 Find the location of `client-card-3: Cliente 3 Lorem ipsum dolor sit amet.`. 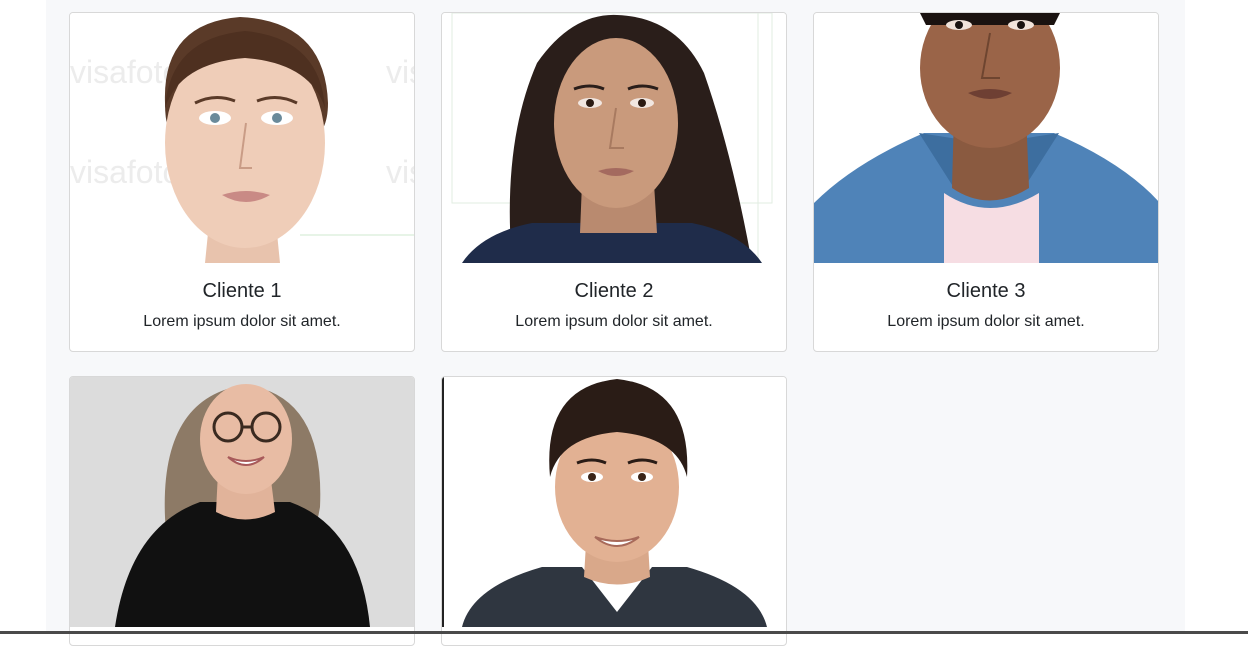

client-card-3: Cliente 3 Lorem ipsum dolor sit amet. is located at coordinates (986, 182).